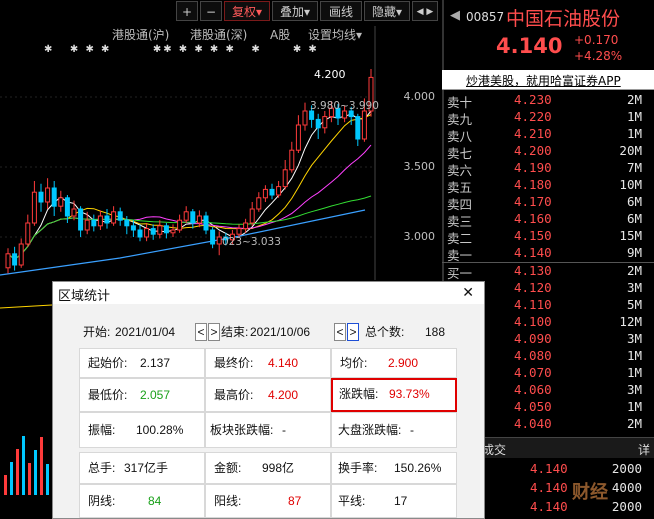 The image size is (654, 519). What do you see at coordinates (146, 468) in the screenshot?
I see `vol-value: 317亿手` at bounding box center [146, 468].